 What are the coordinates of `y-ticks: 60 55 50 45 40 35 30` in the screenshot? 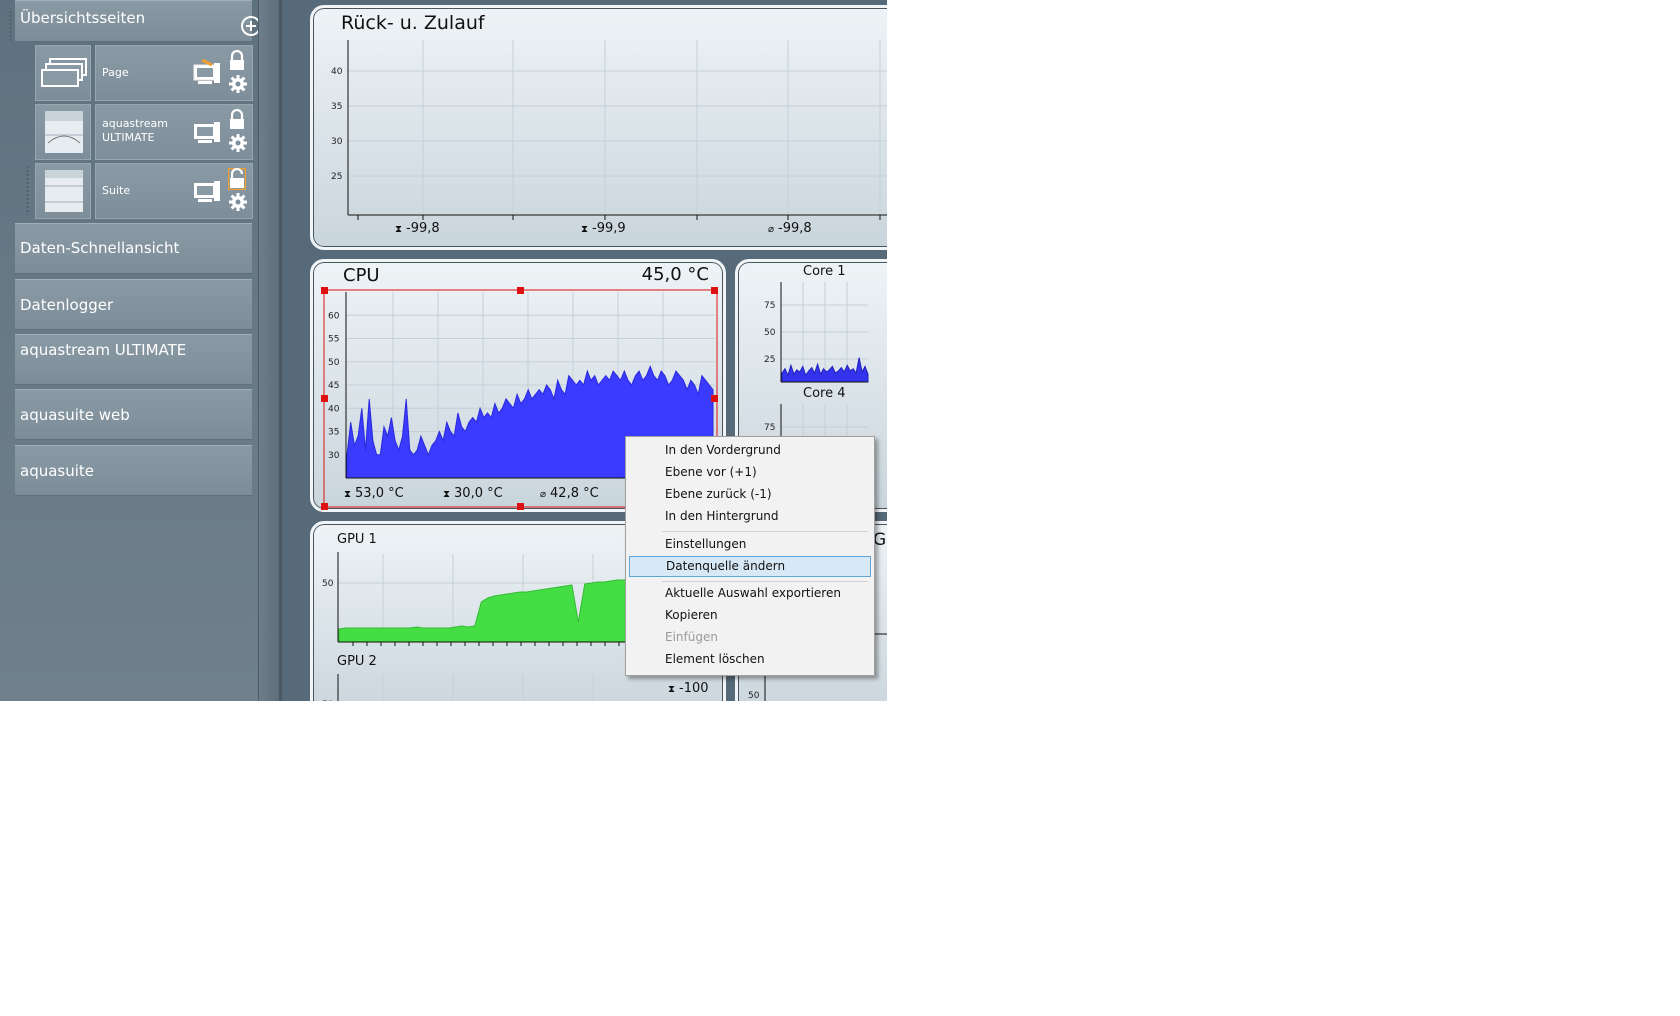 It's located at (334, 386).